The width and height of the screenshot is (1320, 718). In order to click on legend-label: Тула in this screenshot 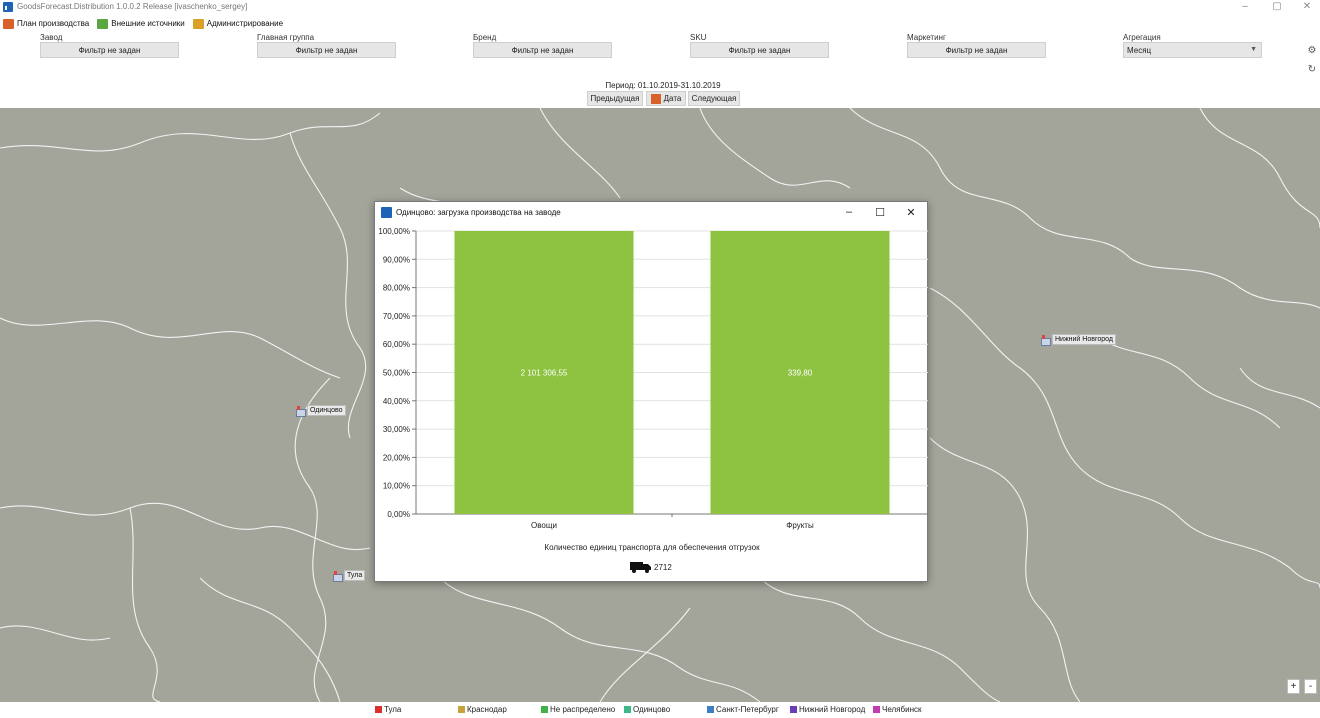, I will do `click(393, 709)`.